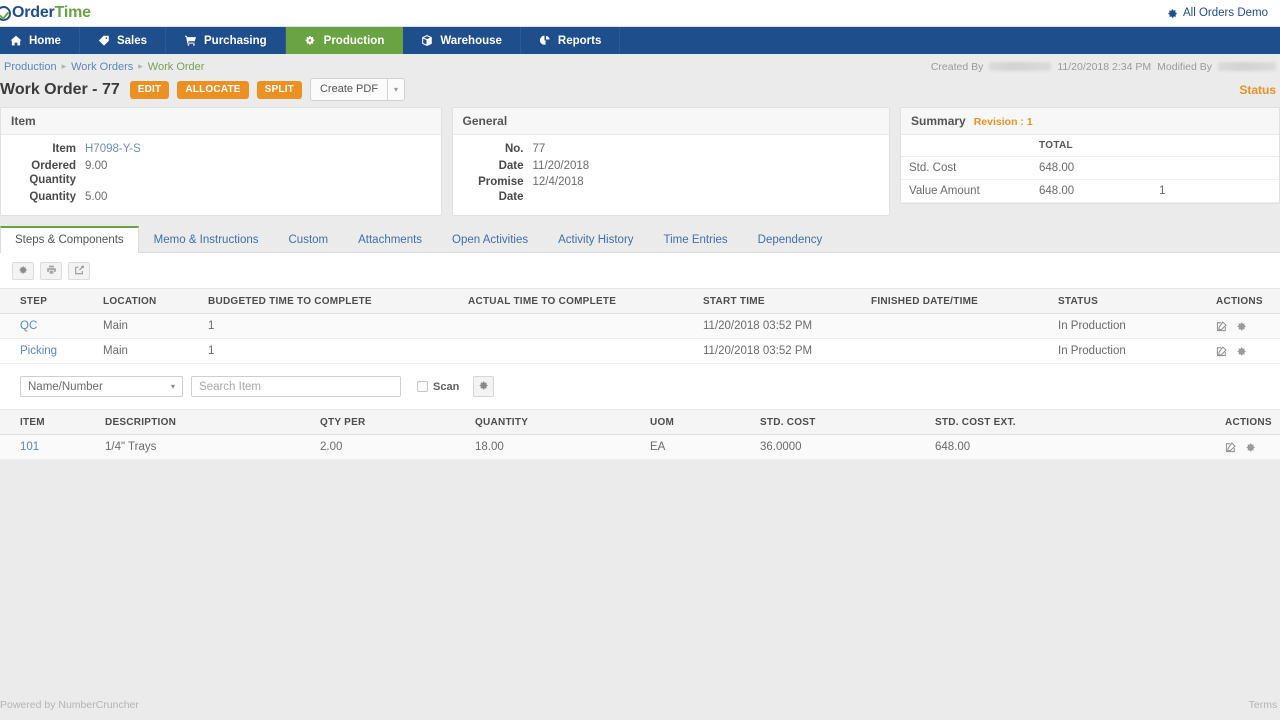  What do you see at coordinates (206, 239) in the screenshot?
I see `tab-memo-instructions: Memo & Instructions` at bounding box center [206, 239].